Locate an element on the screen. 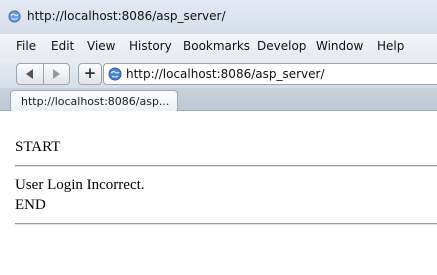 The image size is (437, 275). menu-file: File is located at coordinates (26, 46).